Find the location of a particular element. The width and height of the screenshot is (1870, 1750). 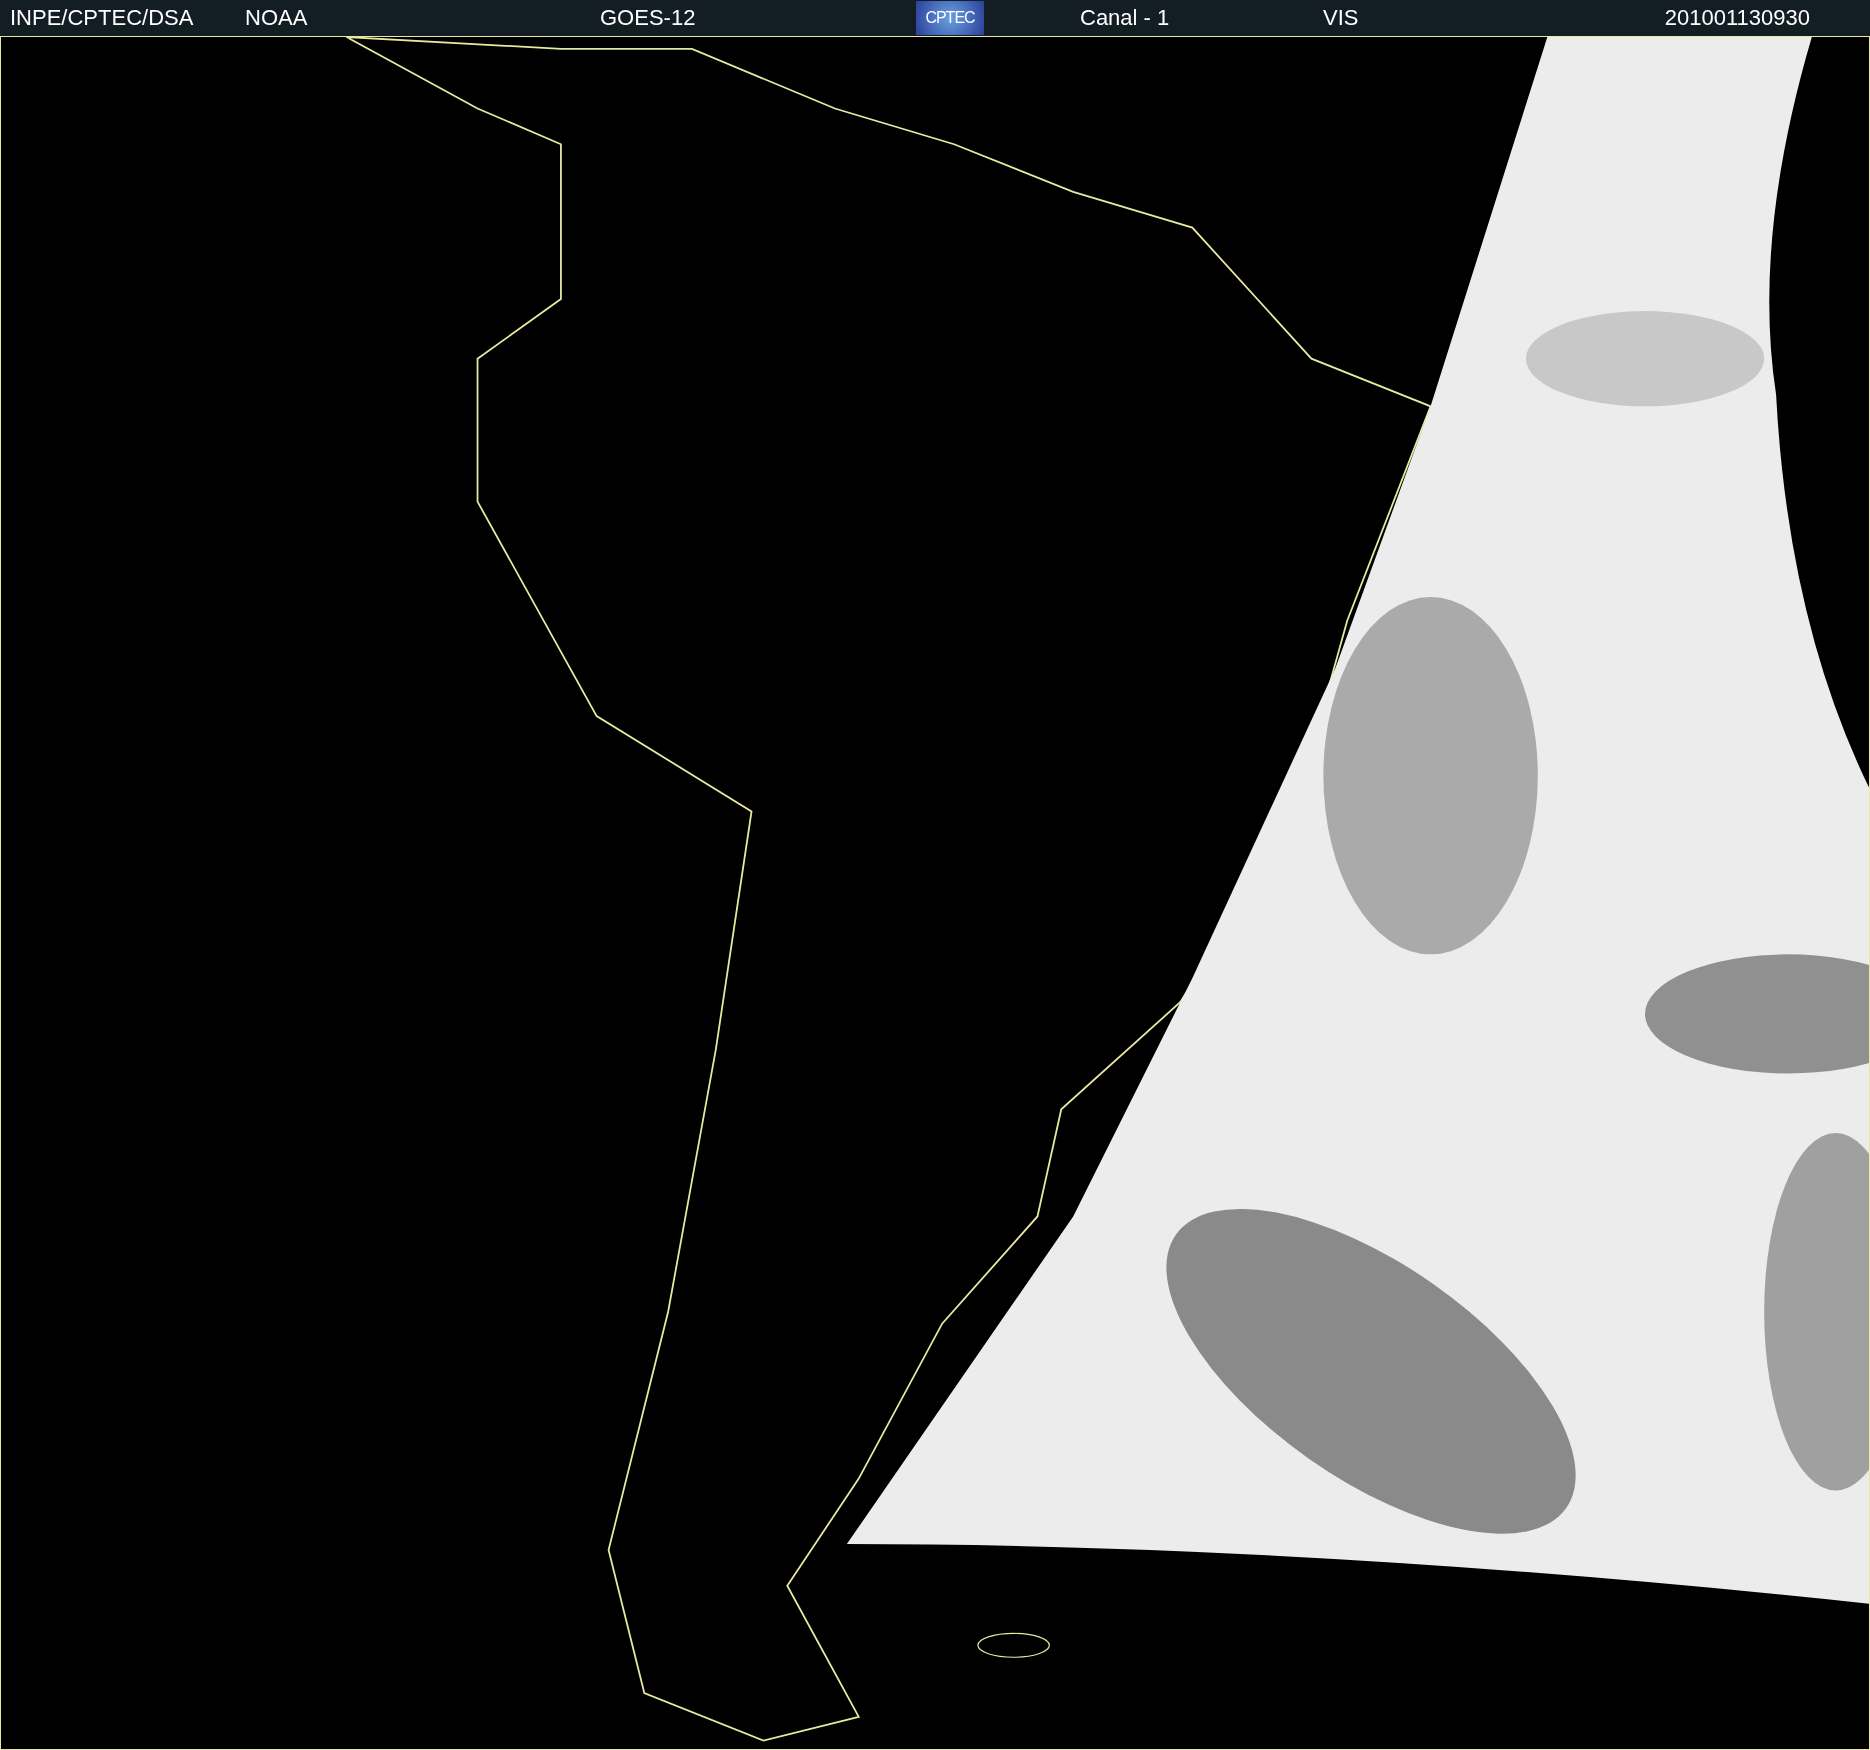

satellite-label: GOES-12 is located at coordinates (648, 18).